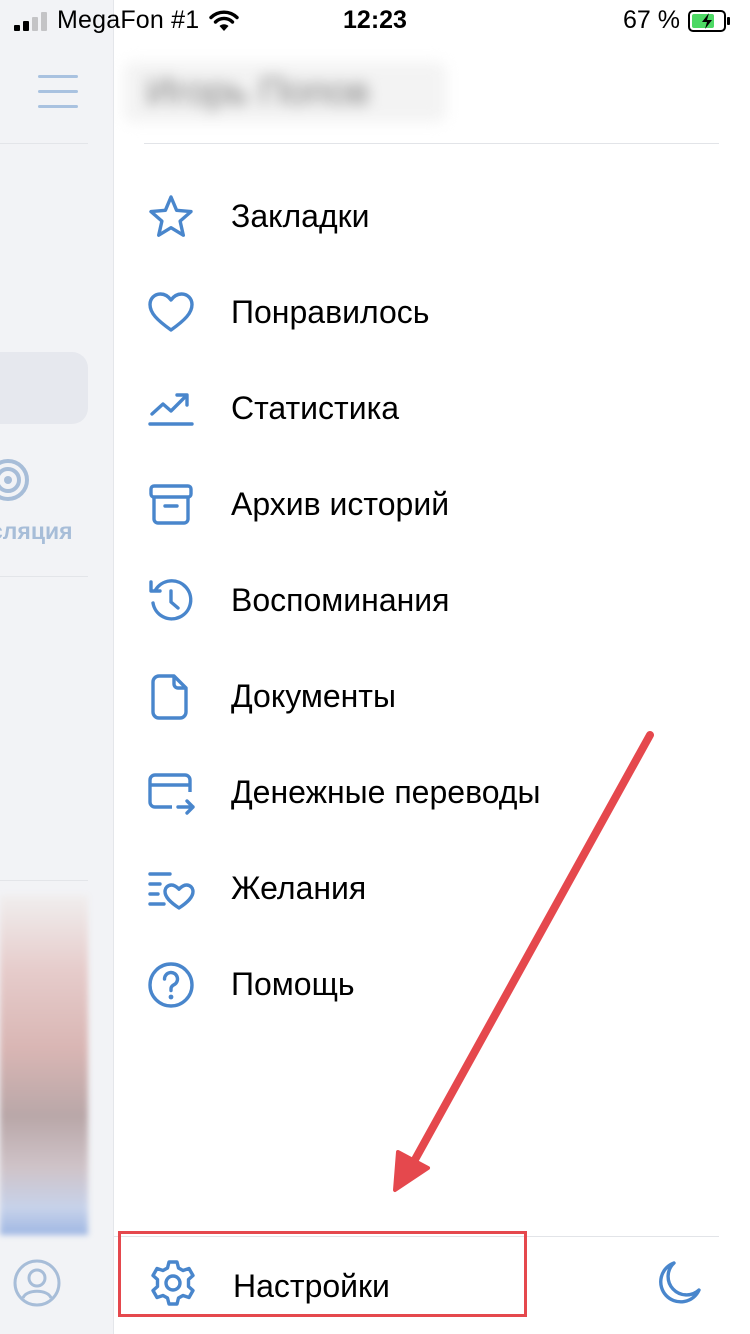  What do you see at coordinates (432, 312) in the screenshot?
I see `menu-item-liked: Понравилось` at bounding box center [432, 312].